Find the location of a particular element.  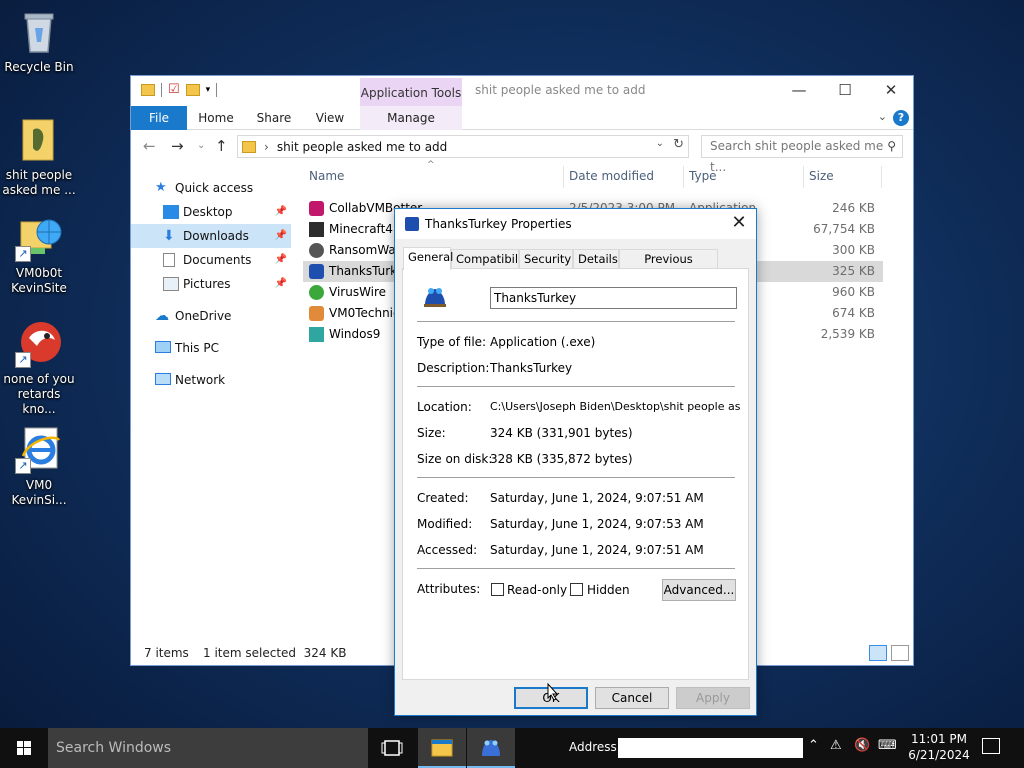

nav-desktop: Desktop 📌 is located at coordinates (211, 212).